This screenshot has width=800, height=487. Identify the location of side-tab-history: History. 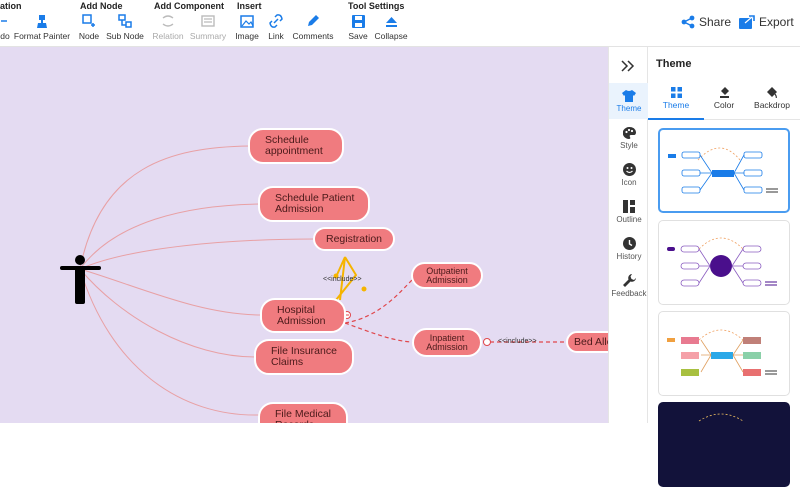
(629, 249).